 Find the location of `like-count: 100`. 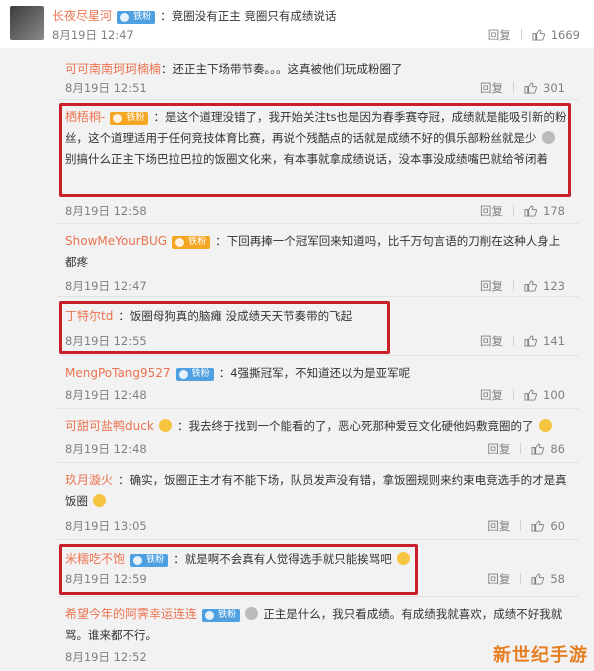

like-count: 100 is located at coordinates (554, 395).